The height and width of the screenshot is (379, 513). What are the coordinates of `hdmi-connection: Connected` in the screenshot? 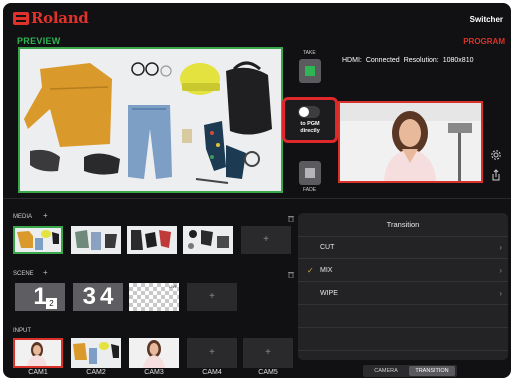 It's located at (382, 60).